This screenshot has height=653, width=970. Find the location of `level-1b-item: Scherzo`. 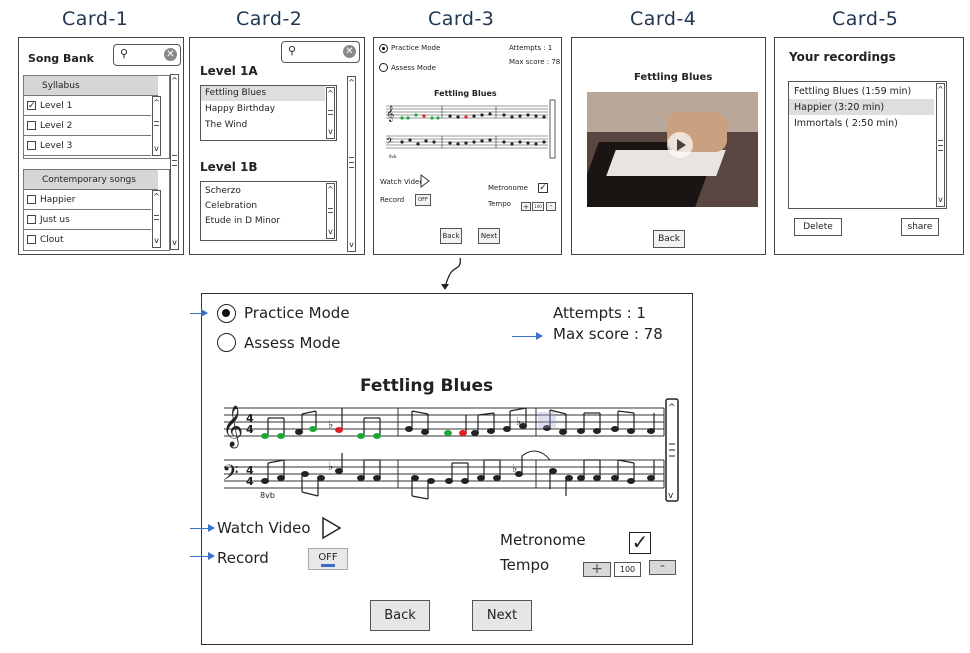

level-1b-item: Scherzo is located at coordinates (223, 191).